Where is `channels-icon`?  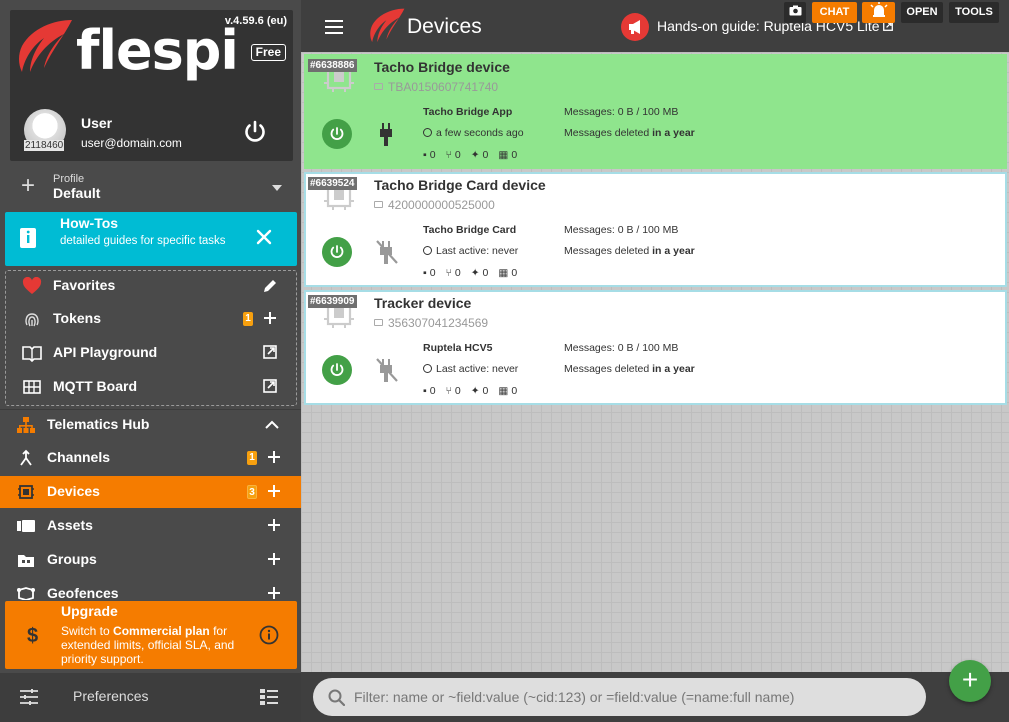
channels-icon is located at coordinates (26, 457).